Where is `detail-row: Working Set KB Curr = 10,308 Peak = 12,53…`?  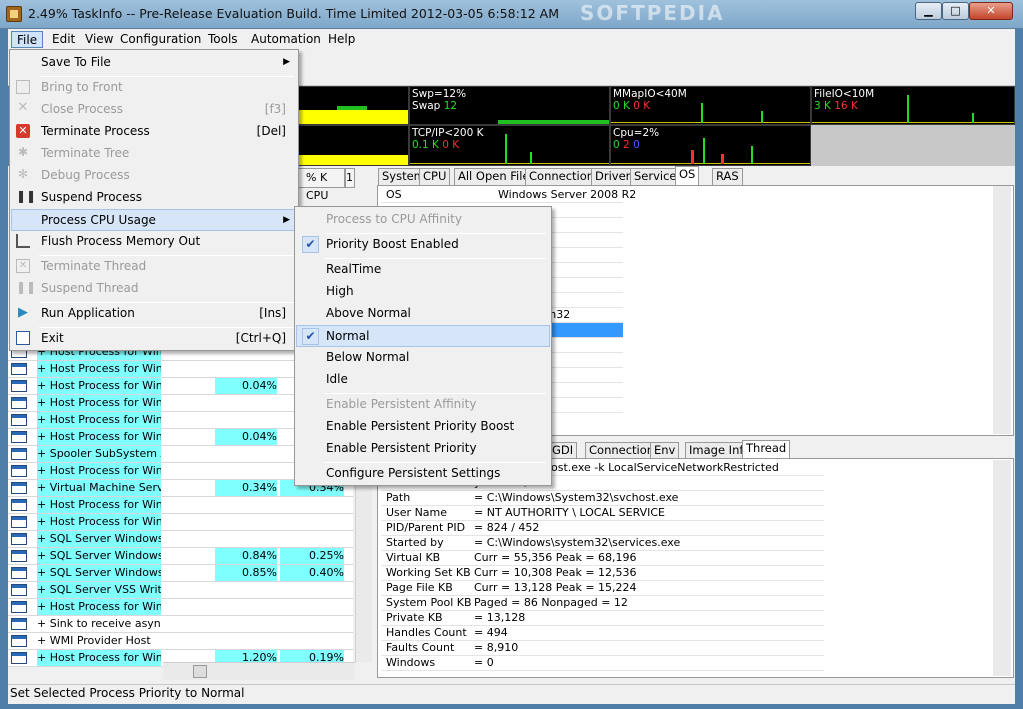 detail-row: Working Set KB Curr = 10,308 Peak = 12,53… is located at coordinates (602, 573).